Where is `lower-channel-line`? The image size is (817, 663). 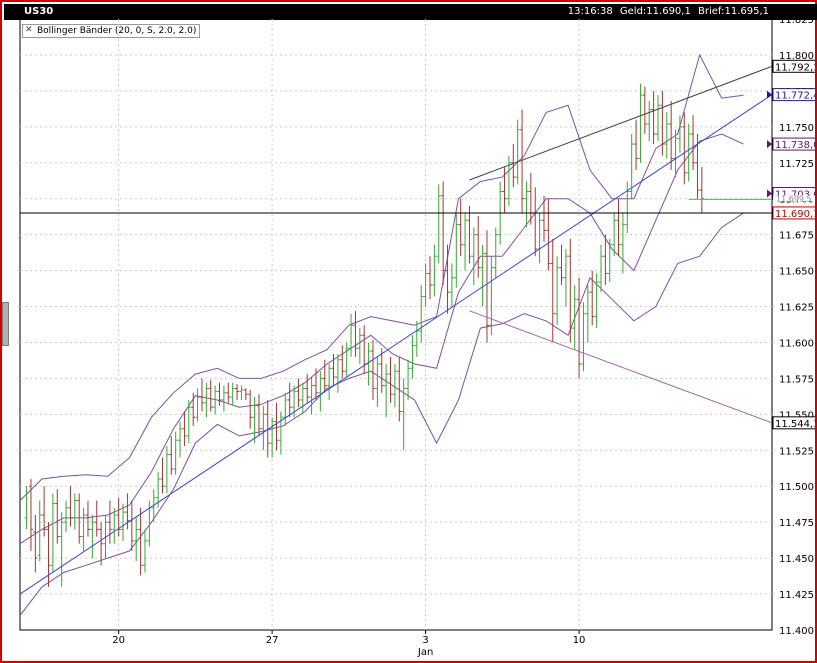 lower-channel-line is located at coordinates (621, 367).